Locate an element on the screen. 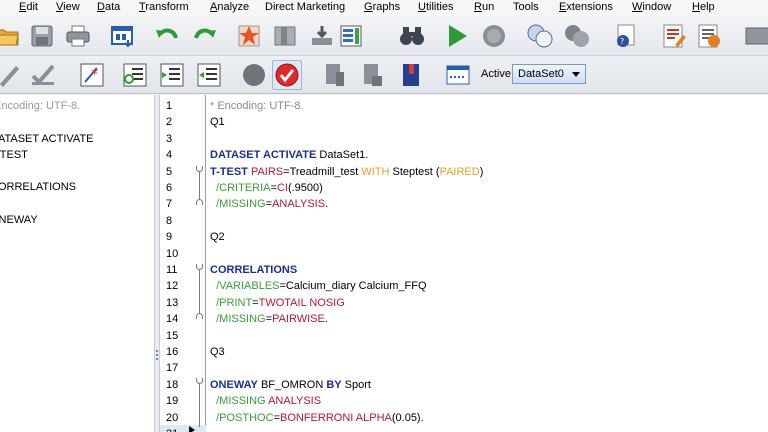 This screenshot has width=768, height=432. menu-utilities: Utilities is located at coordinates (435, 7).